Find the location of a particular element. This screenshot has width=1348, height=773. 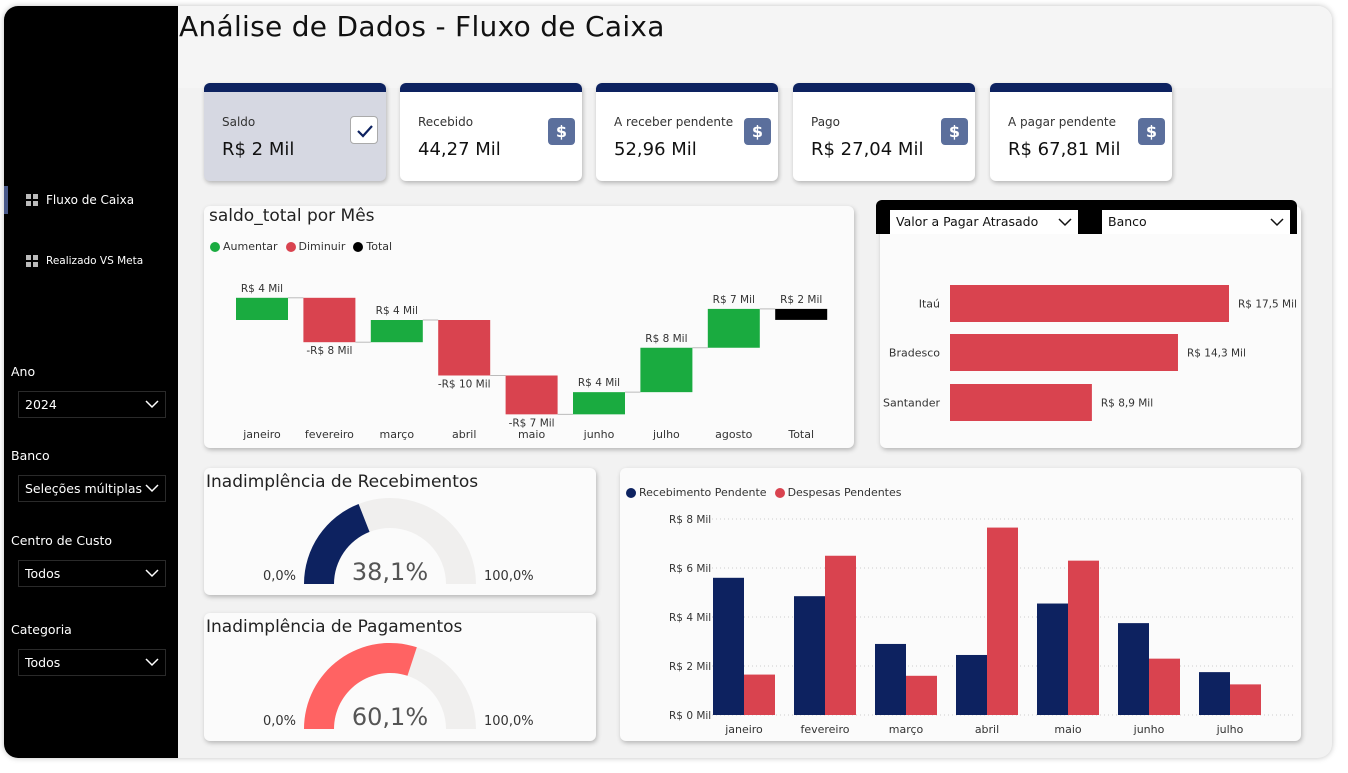

waterfall-x-tick: abril is located at coordinates (464, 434).